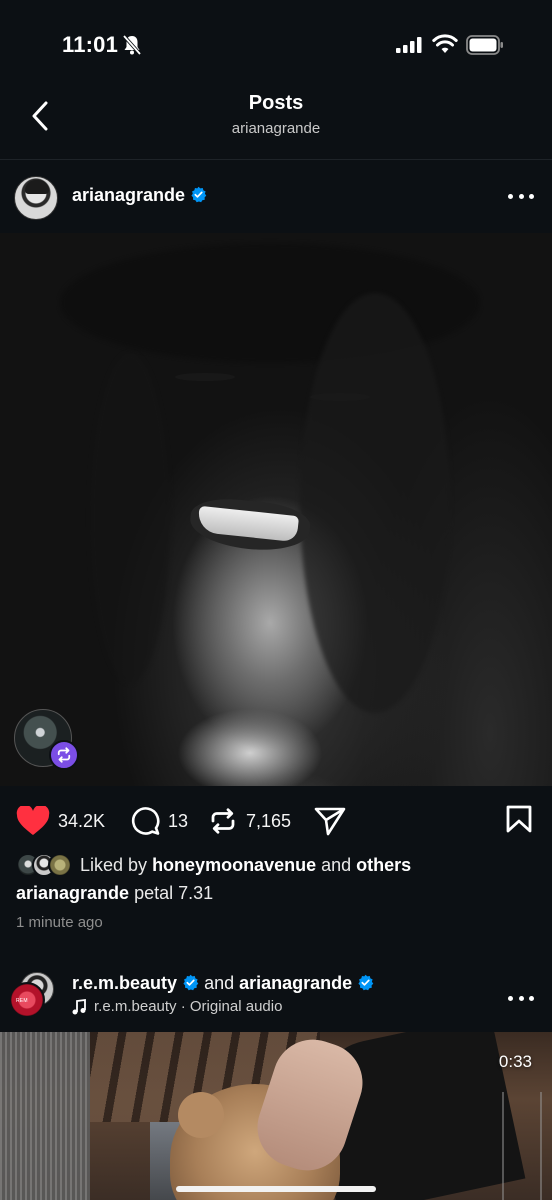 The width and height of the screenshot is (552, 1200). Describe the element at coordinates (336, 864) in the screenshot. I see `liked-by-join: and` at that location.